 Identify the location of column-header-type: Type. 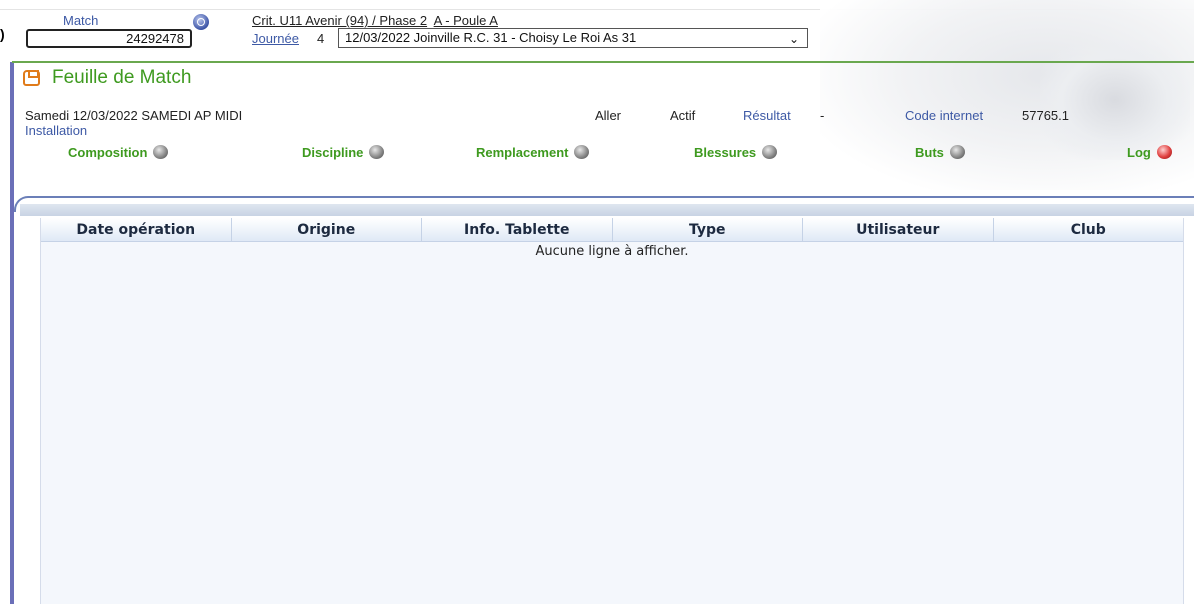
(708, 229).